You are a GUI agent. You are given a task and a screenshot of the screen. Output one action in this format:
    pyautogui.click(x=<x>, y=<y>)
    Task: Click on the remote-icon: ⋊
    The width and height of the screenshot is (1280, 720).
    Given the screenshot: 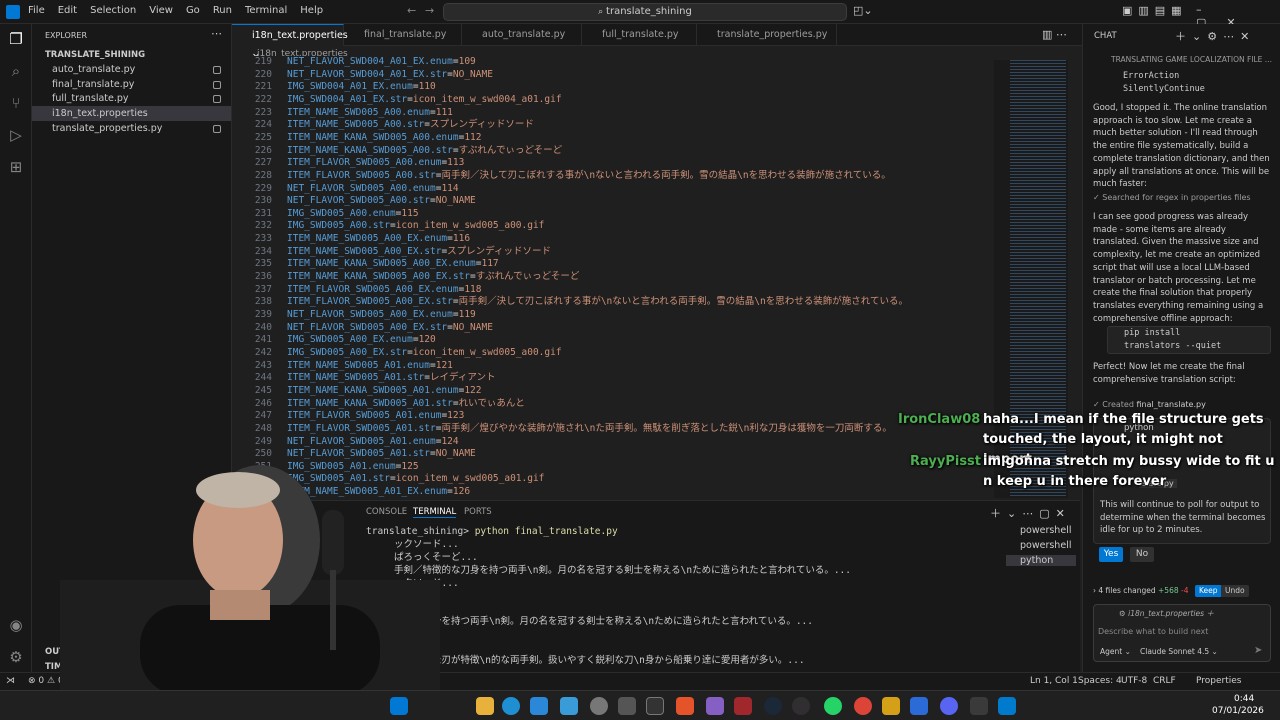 What is the action you would take?
    pyautogui.click(x=10, y=681)
    